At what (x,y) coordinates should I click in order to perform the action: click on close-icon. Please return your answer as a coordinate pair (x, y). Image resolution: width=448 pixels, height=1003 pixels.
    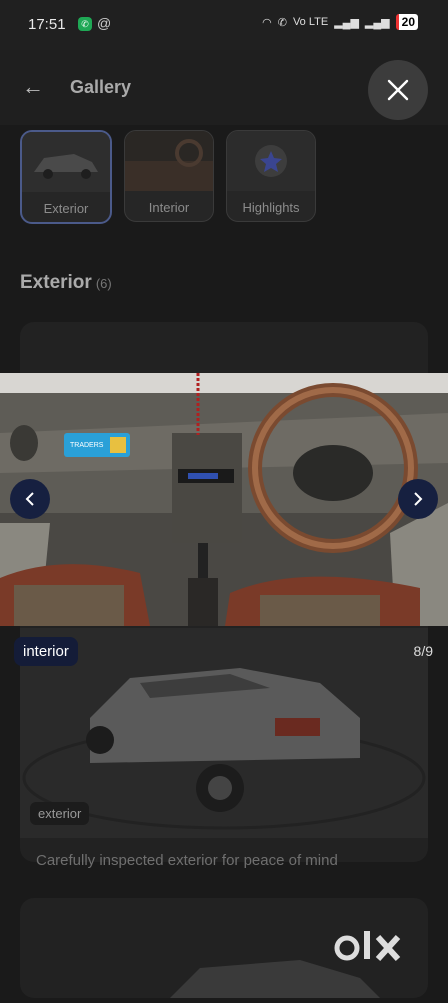
    Looking at the image, I should click on (398, 90).